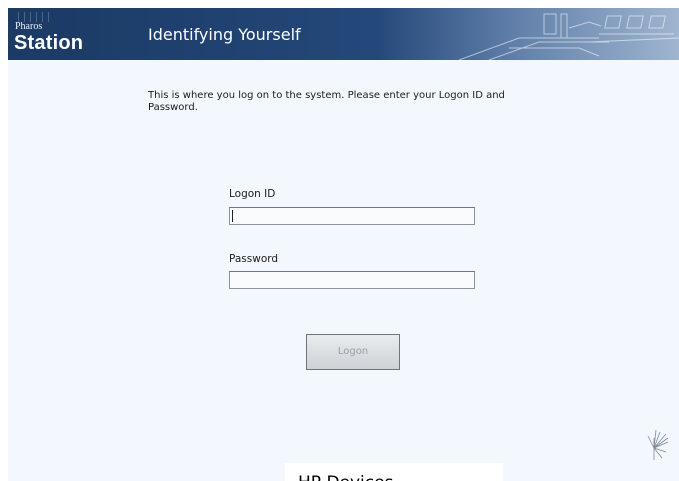 The height and width of the screenshot is (481, 679). I want to click on password-label: Password, so click(254, 259).